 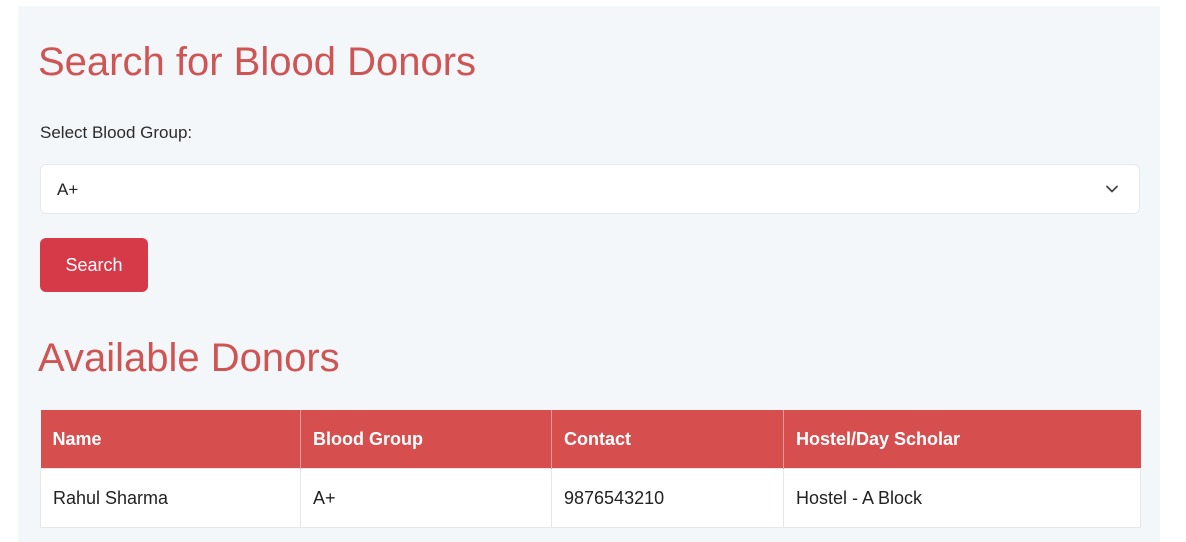 I want to click on search-title: Search for Blood Donors, so click(x=257, y=62).